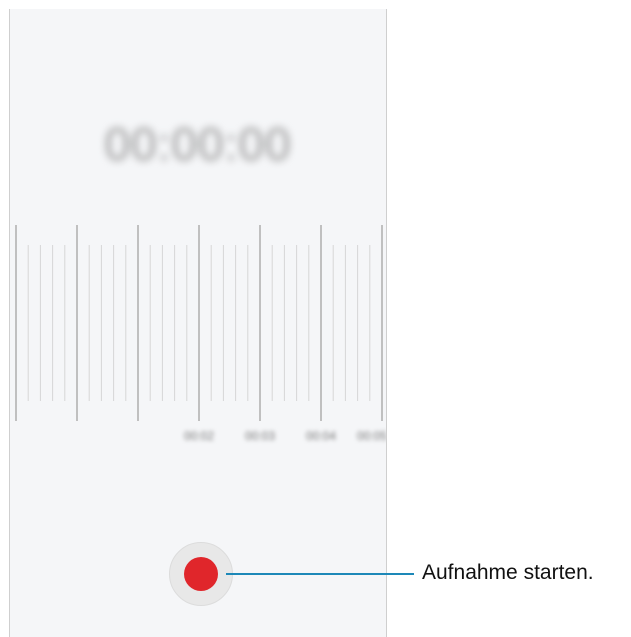 This screenshot has height=637, width=631. Describe the element at coordinates (508, 572) in the screenshot. I see `callout-label: Aufnahme starten.` at that location.